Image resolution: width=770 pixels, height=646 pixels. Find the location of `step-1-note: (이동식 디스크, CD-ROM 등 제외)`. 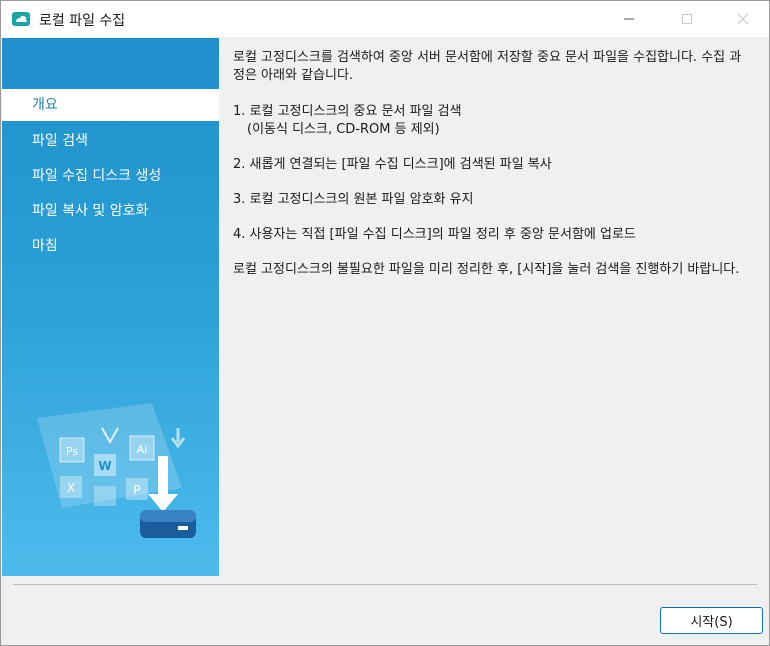

step-1-note: (이동식 디스크, CD-ROM 등 제외) is located at coordinates (343, 129).